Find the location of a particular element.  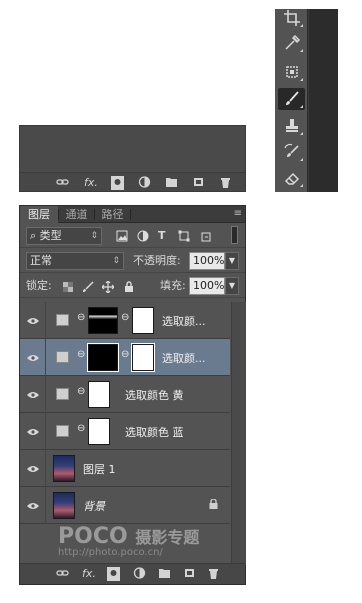

fill-input: 100% is located at coordinates (207, 286).